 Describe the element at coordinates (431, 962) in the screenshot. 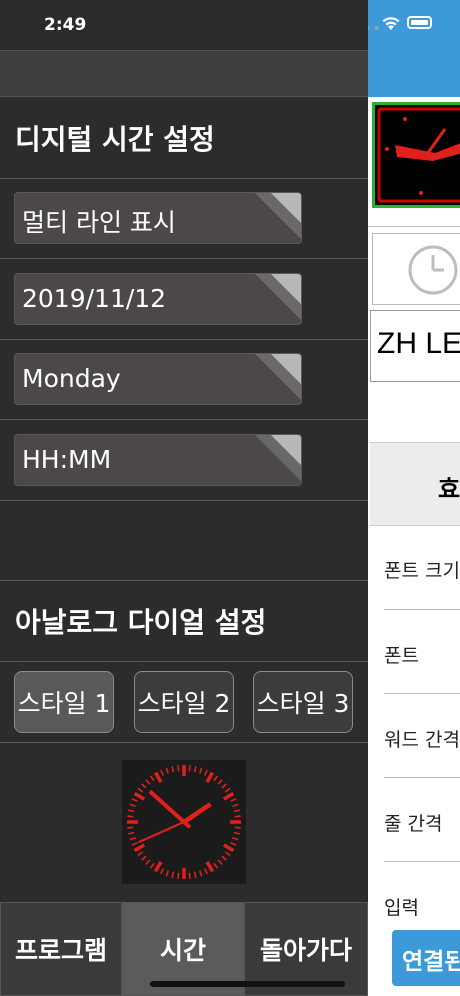

I see `connect-button-label: 연결된` at that location.